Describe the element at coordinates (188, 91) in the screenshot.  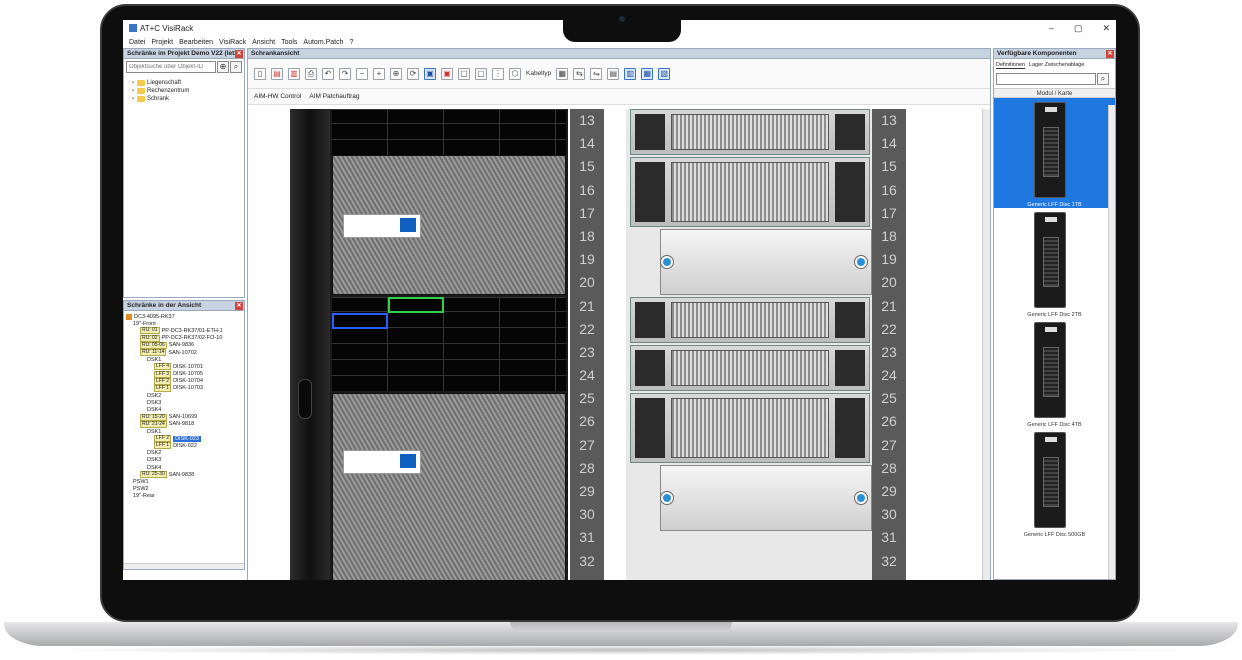
I see `tree-item-rechenzentrum: › Rechenzentrum` at that location.